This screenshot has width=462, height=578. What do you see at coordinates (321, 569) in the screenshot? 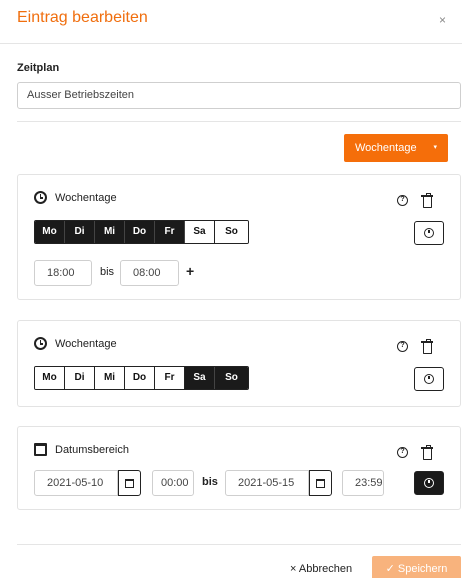
I see `cancel-button: × Abbrechen` at bounding box center [321, 569].